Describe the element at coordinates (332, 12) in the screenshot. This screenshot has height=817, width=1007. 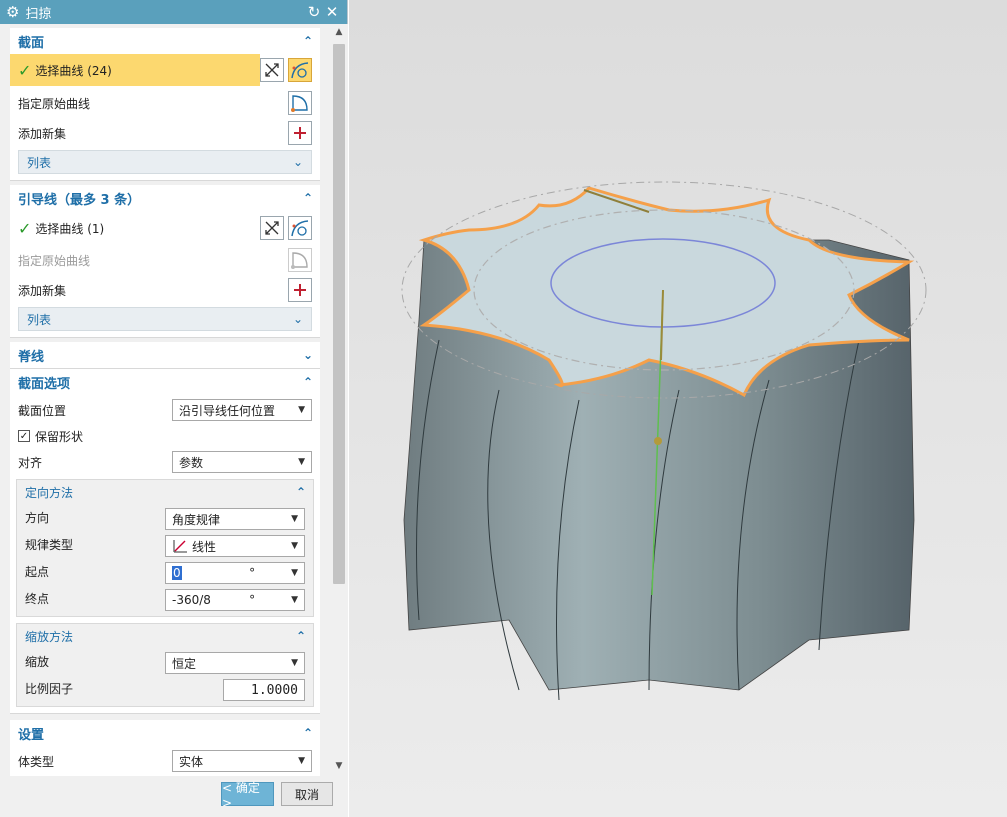
I see `close-icon: ✕` at that location.